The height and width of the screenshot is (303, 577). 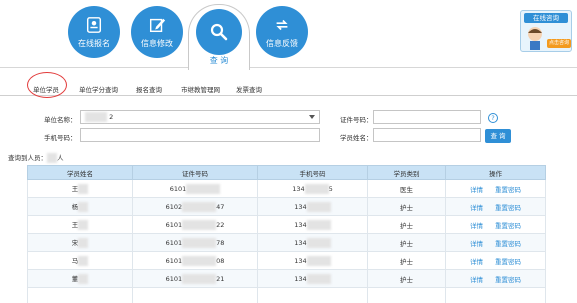 What do you see at coordinates (94, 43) in the screenshot?
I see `nav-label: 在线报名` at bounding box center [94, 43].